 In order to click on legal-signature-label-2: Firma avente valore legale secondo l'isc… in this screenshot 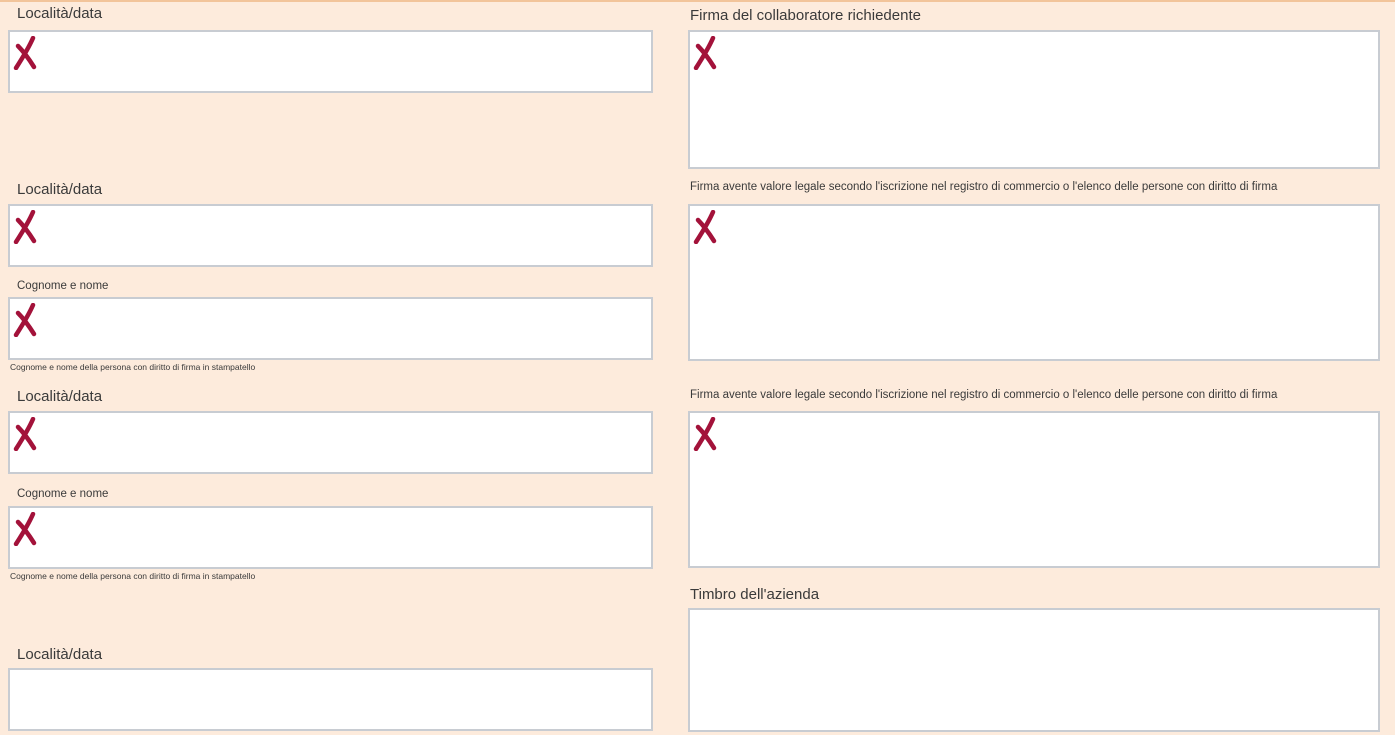, I will do `click(984, 395)`.